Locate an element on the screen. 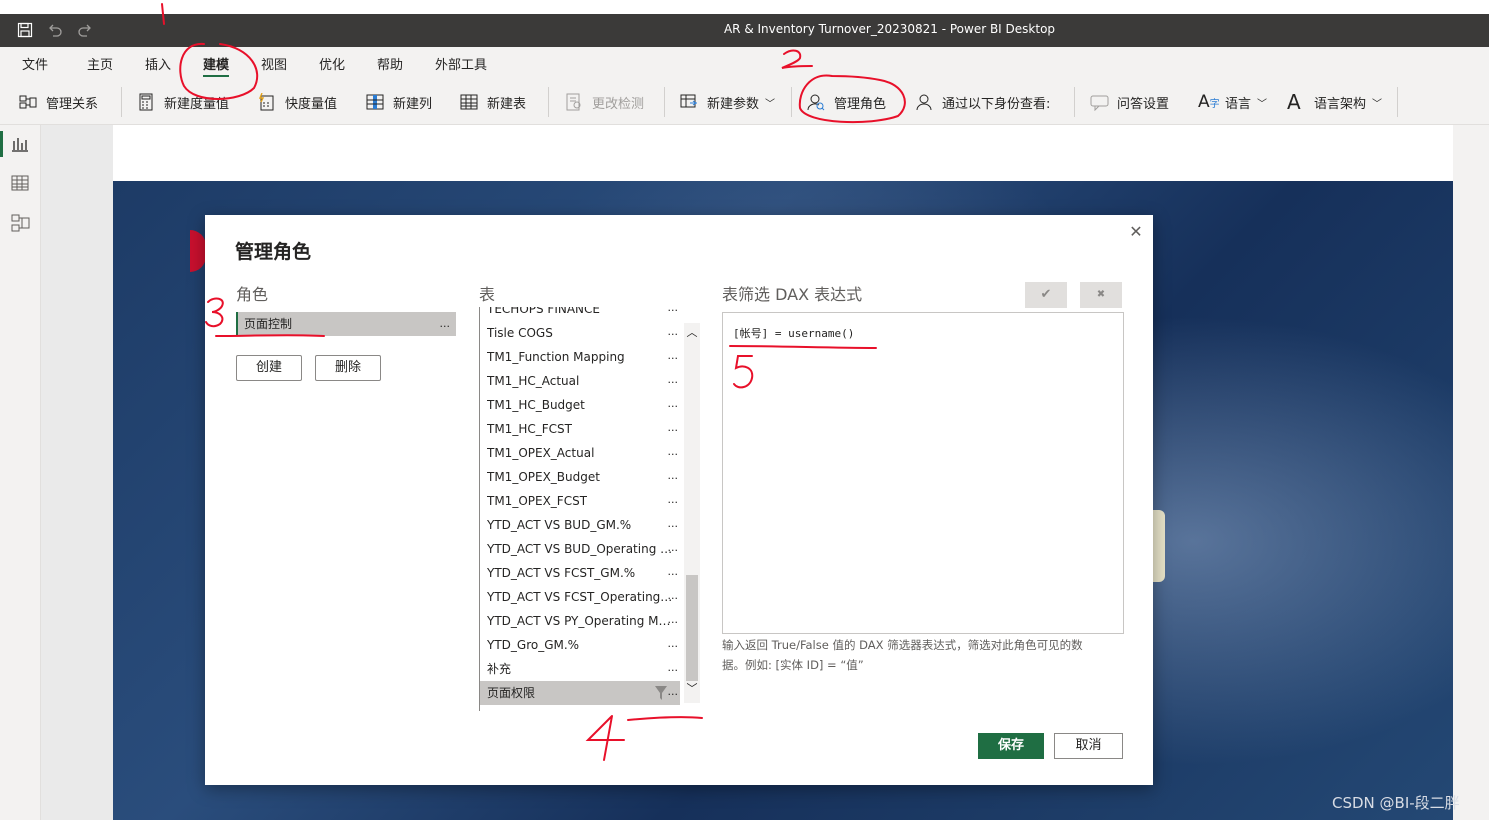 The height and width of the screenshot is (820, 1489). create-role-button: 创建 is located at coordinates (269, 368).